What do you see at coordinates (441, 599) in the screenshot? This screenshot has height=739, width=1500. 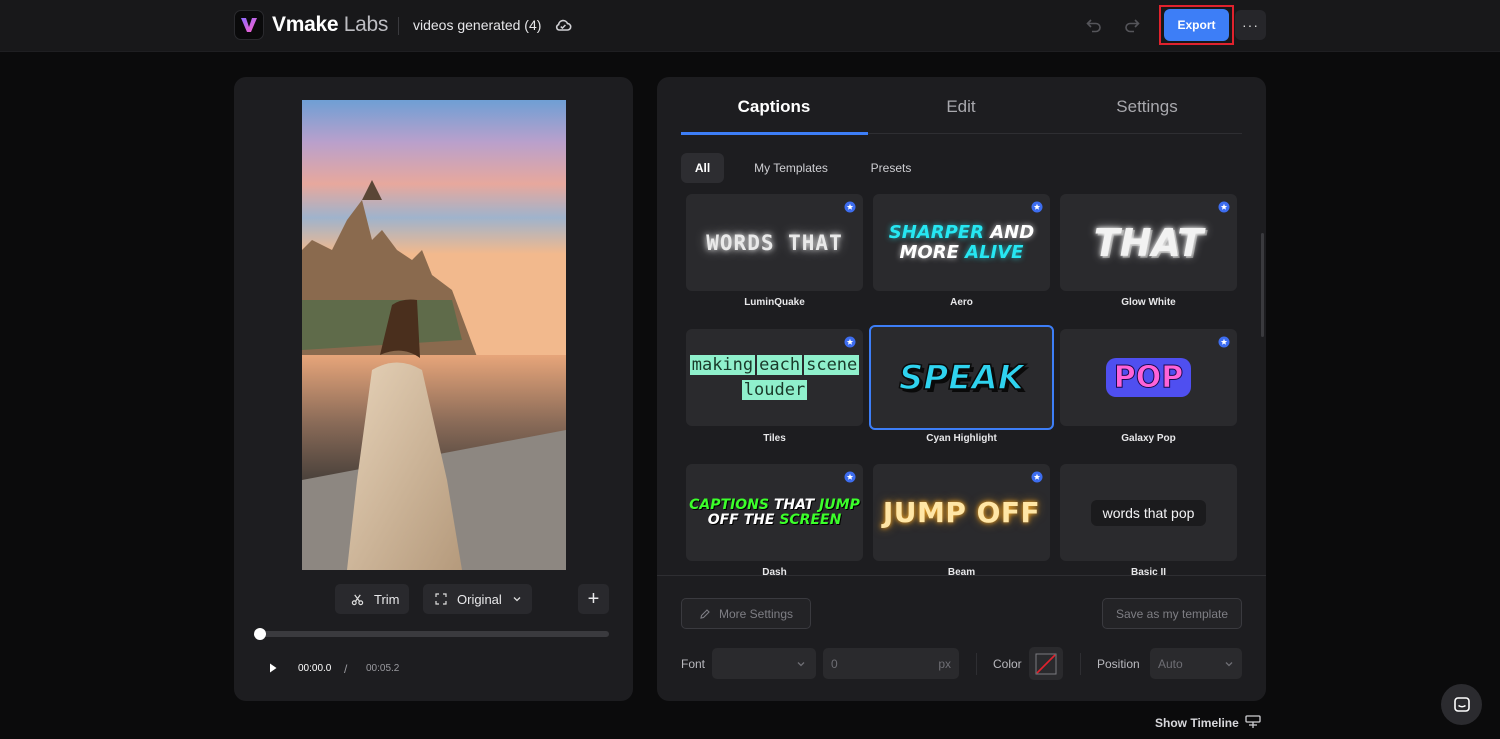 I see `crop-frame-icon` at bounding box center [441, 599].